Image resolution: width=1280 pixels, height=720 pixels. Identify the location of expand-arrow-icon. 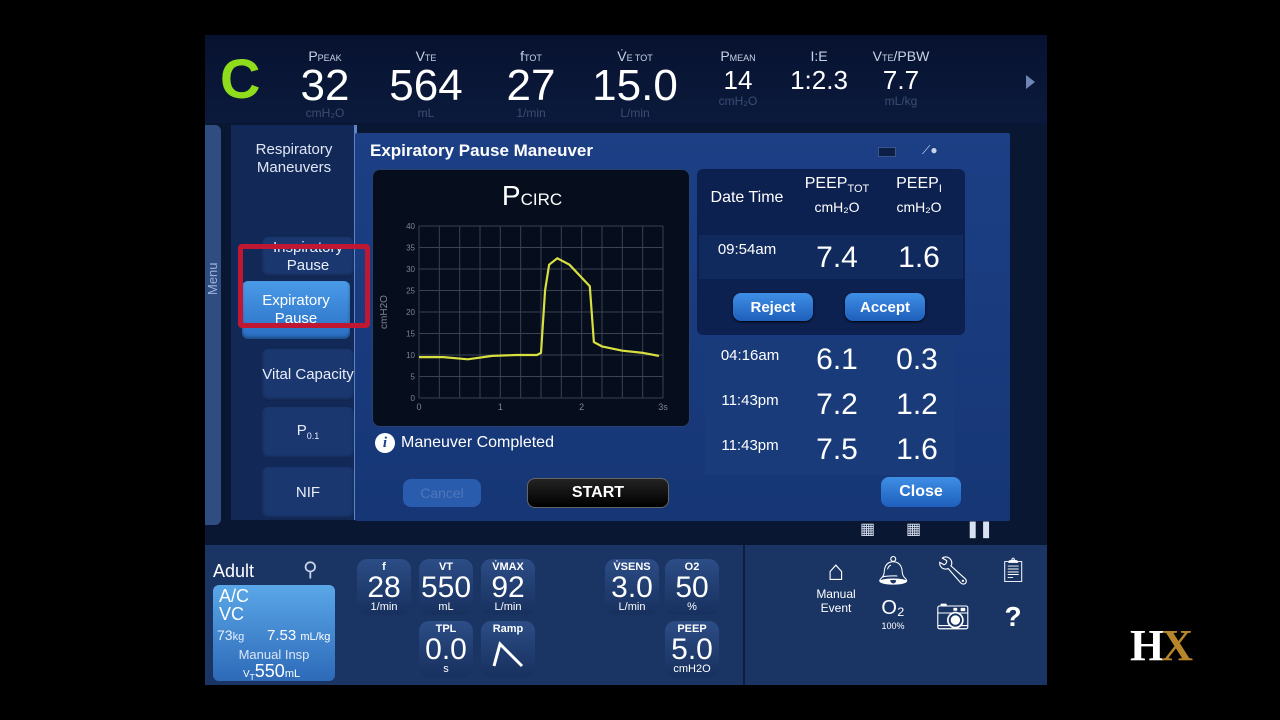
(1030, 82).